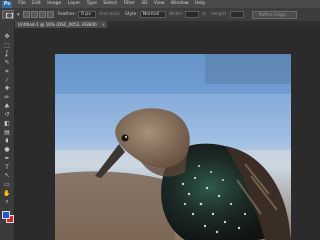 The height and width of the screenshot is (240, 320). Describe the element at coordinates (110, 4) in the screenshot. I see `menu-select: Select` at that location.